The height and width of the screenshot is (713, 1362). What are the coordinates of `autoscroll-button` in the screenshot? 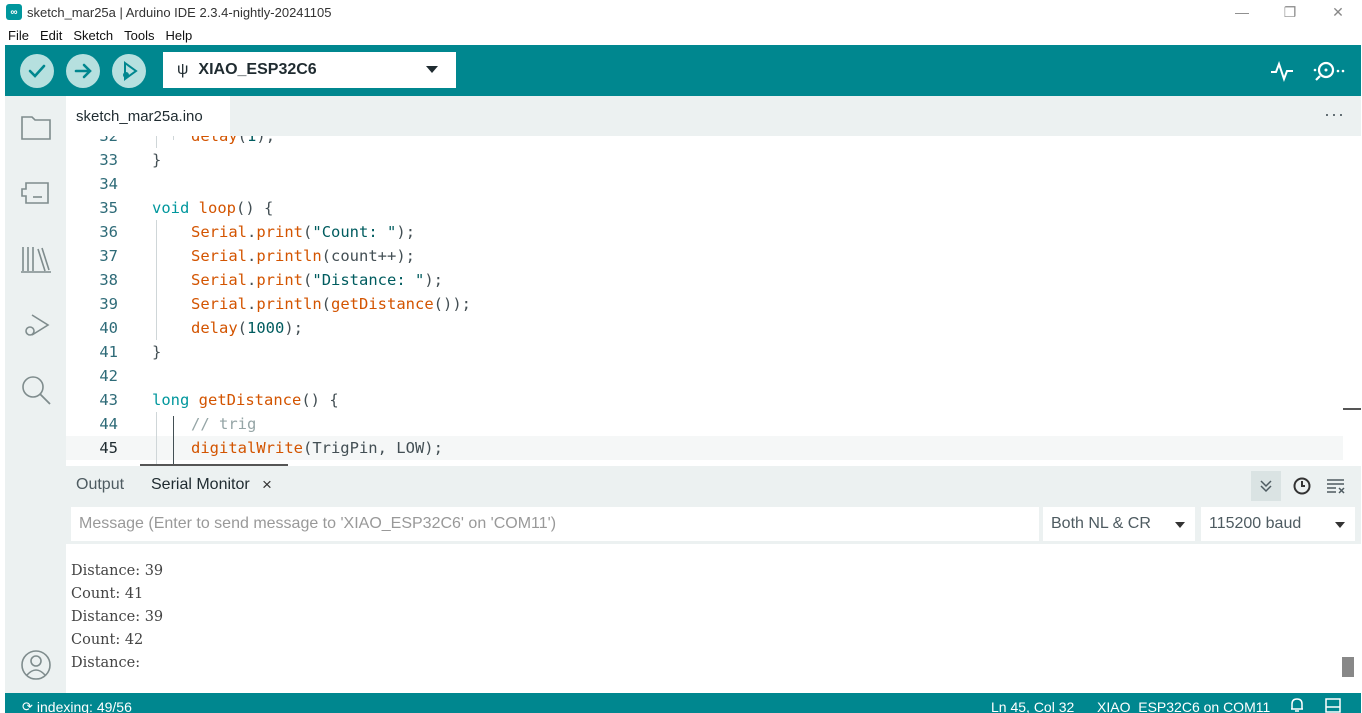 It's located at (1266, 486).